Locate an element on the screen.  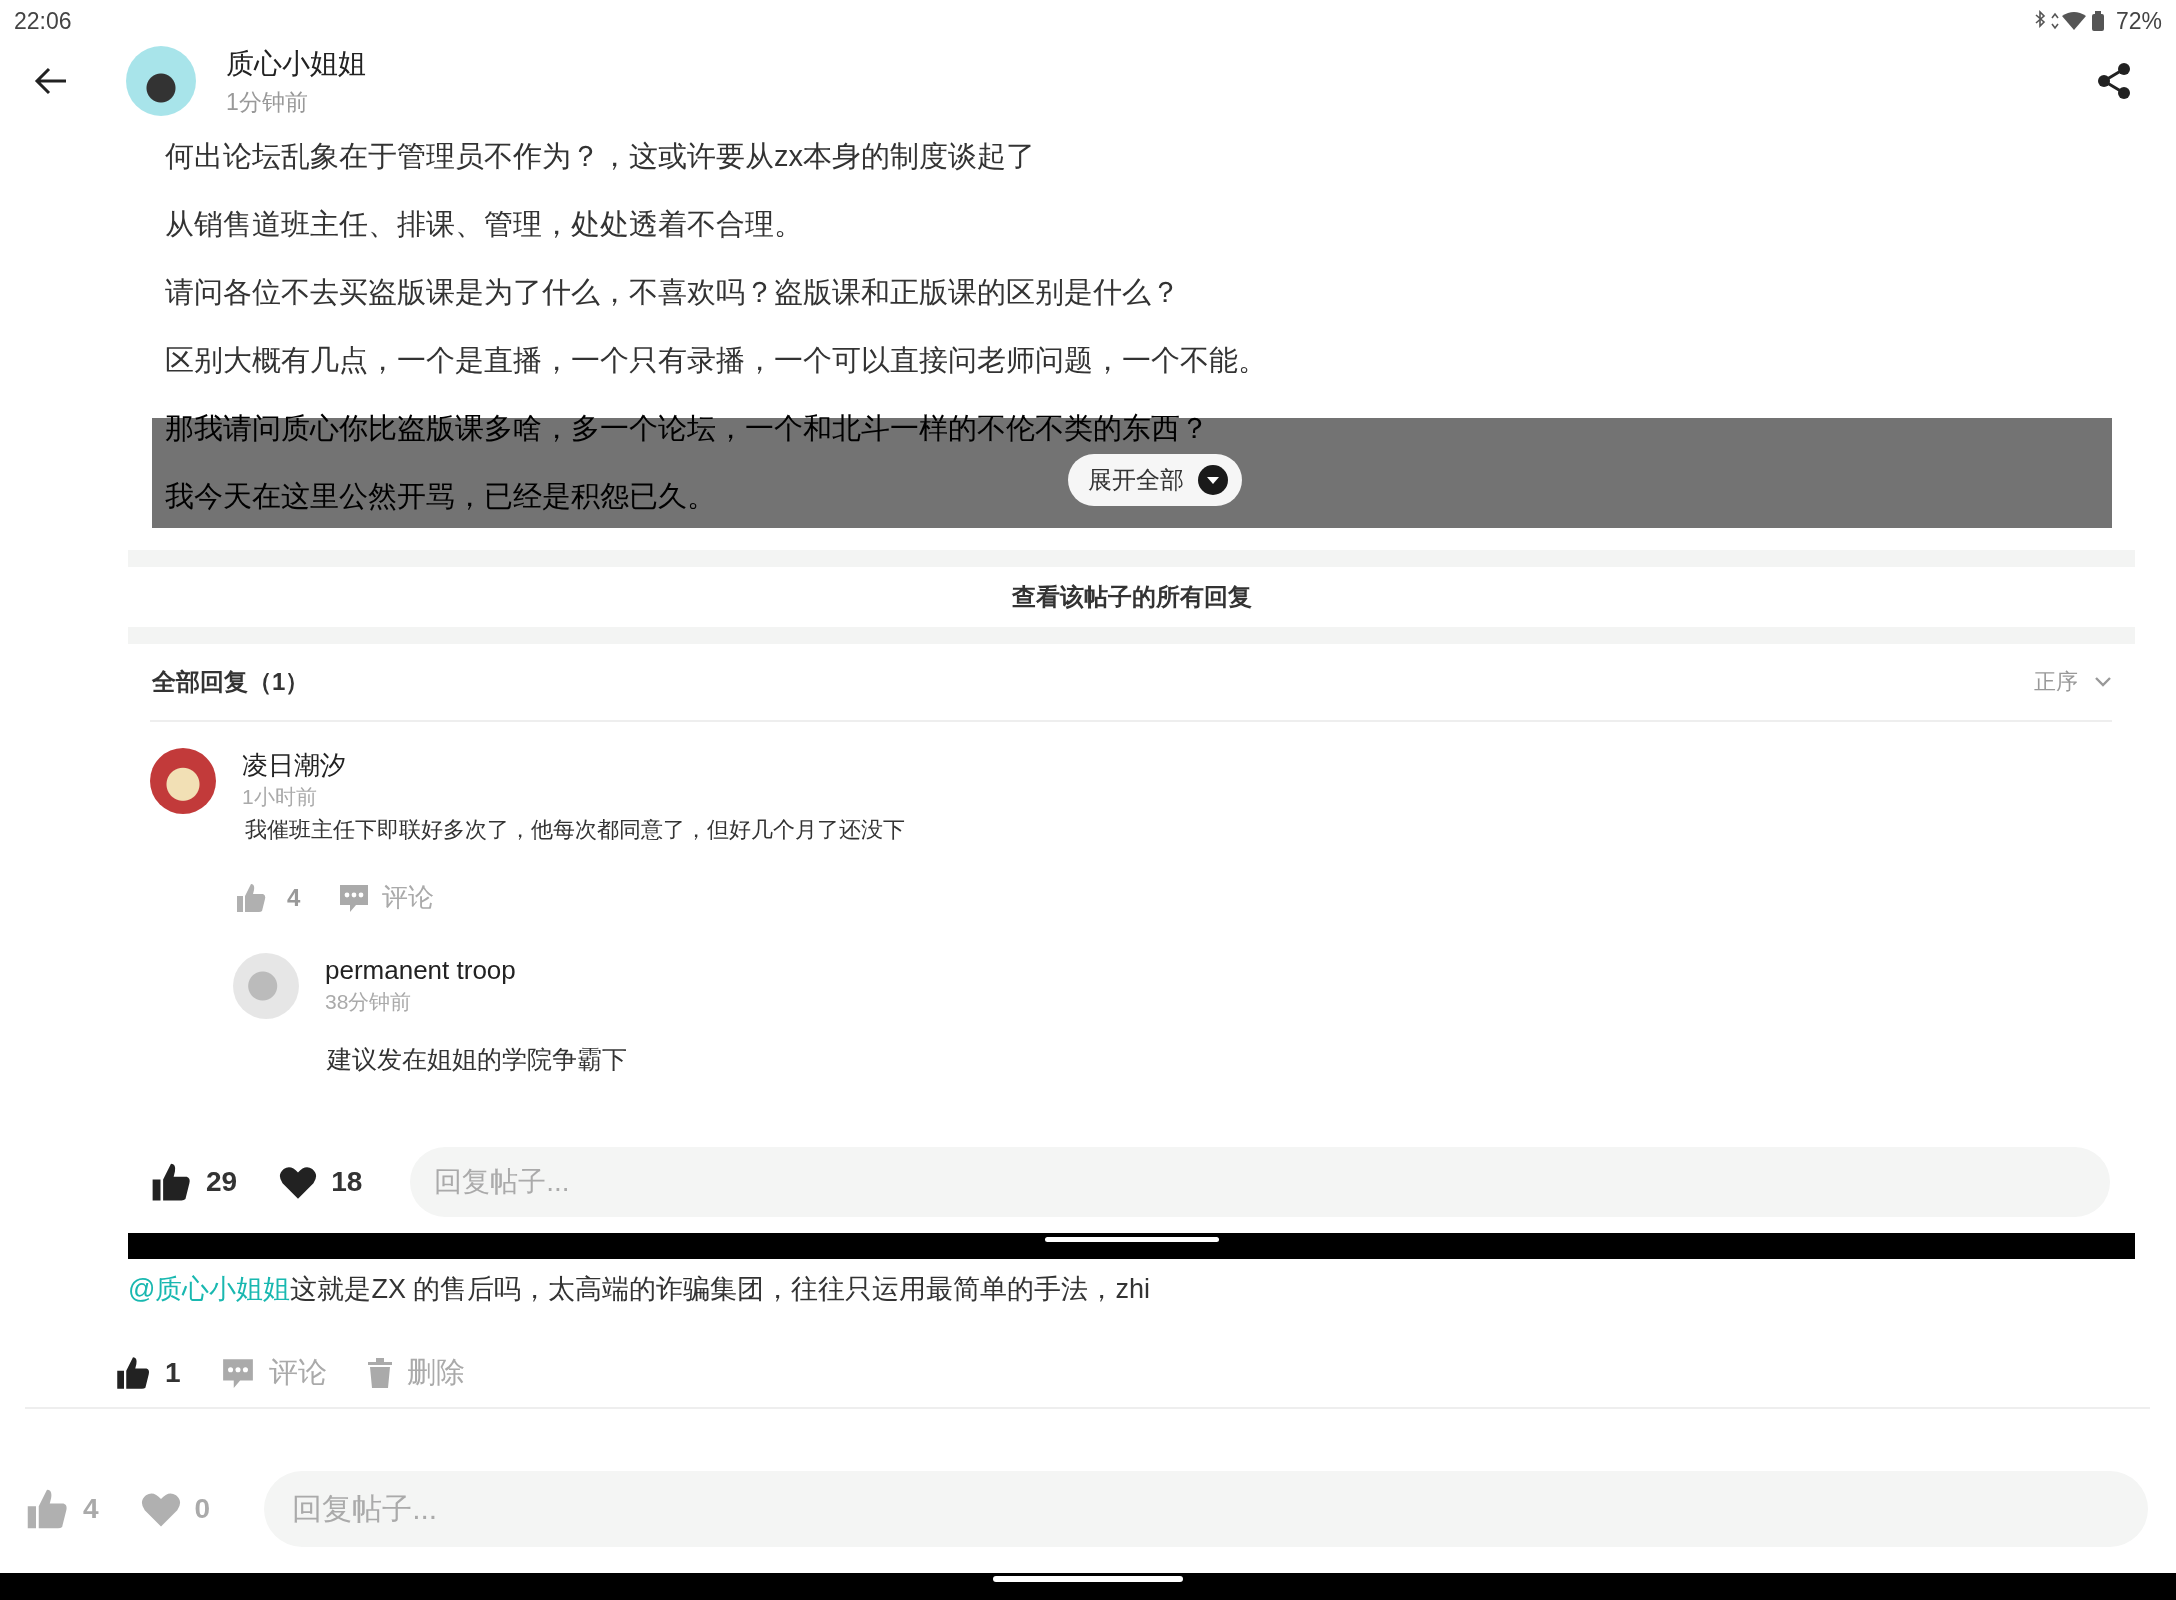
status-time: 22:06 is located at coordinates (43, 21).